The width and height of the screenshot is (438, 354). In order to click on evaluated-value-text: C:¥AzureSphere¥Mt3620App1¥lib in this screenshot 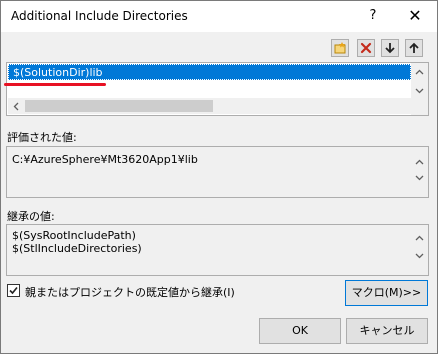, I will do `click(105, 159)`.